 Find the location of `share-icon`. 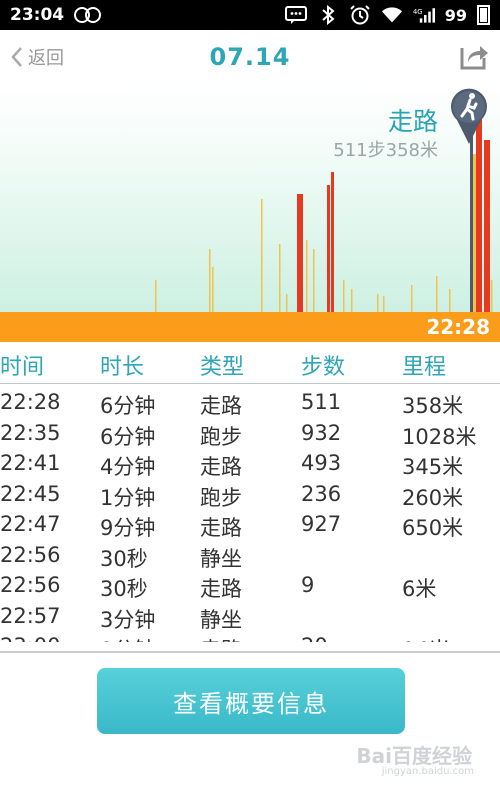

share-icon is located at coordinates (474, 58).